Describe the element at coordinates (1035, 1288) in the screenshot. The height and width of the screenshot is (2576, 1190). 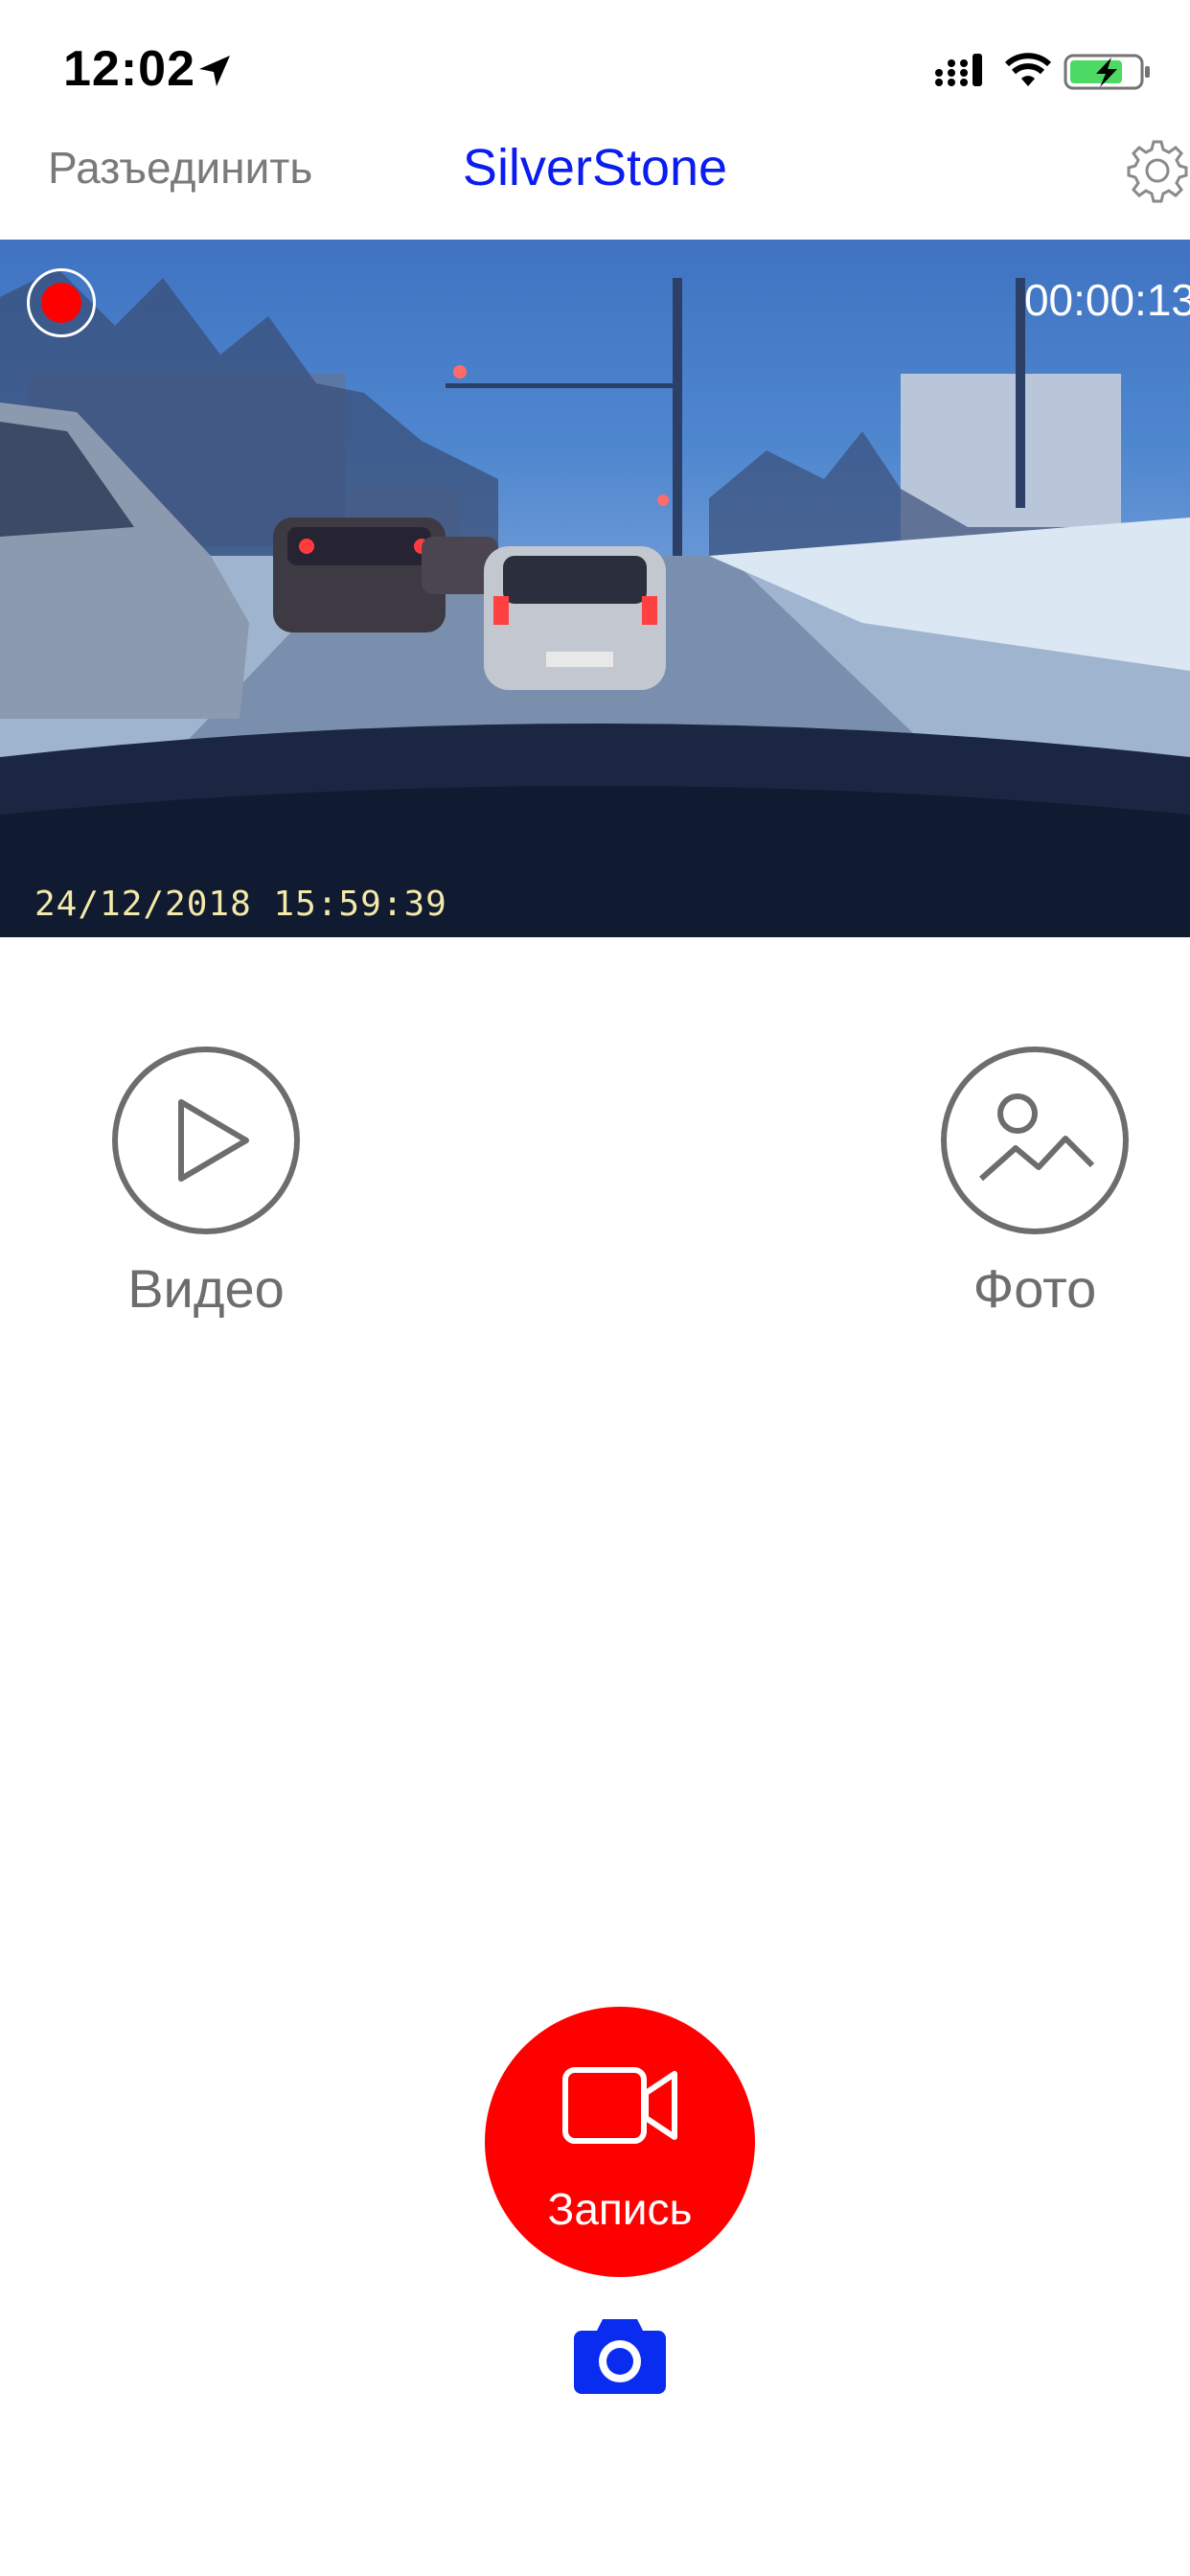
I see `photo-label: Фото` at that location.